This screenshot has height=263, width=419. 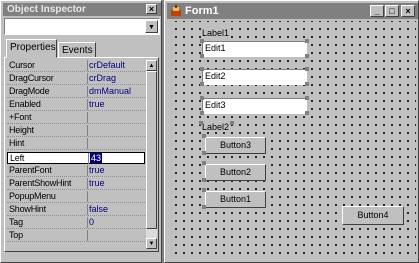 I want to click on vertical-scrollbar: ▲ ▼, so click(x=151, y=154).